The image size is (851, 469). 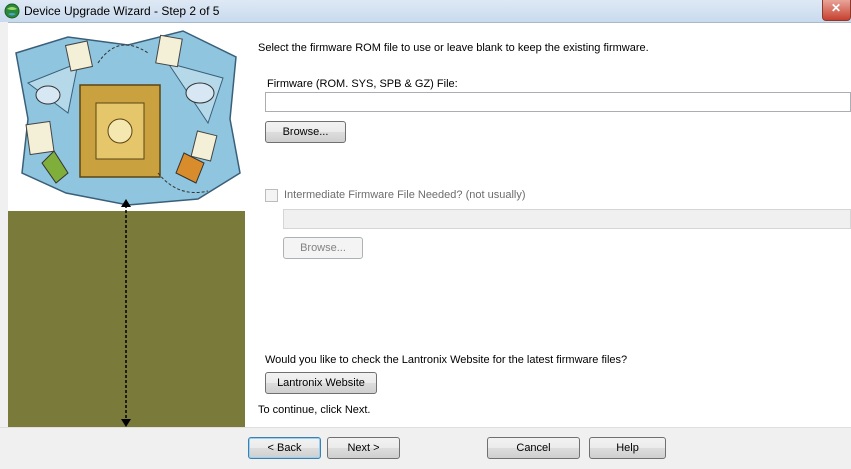 What do you see at coordinates (627, 448) in the screenshot?
I see `help-button: Help` at bounding box center [627, 448].